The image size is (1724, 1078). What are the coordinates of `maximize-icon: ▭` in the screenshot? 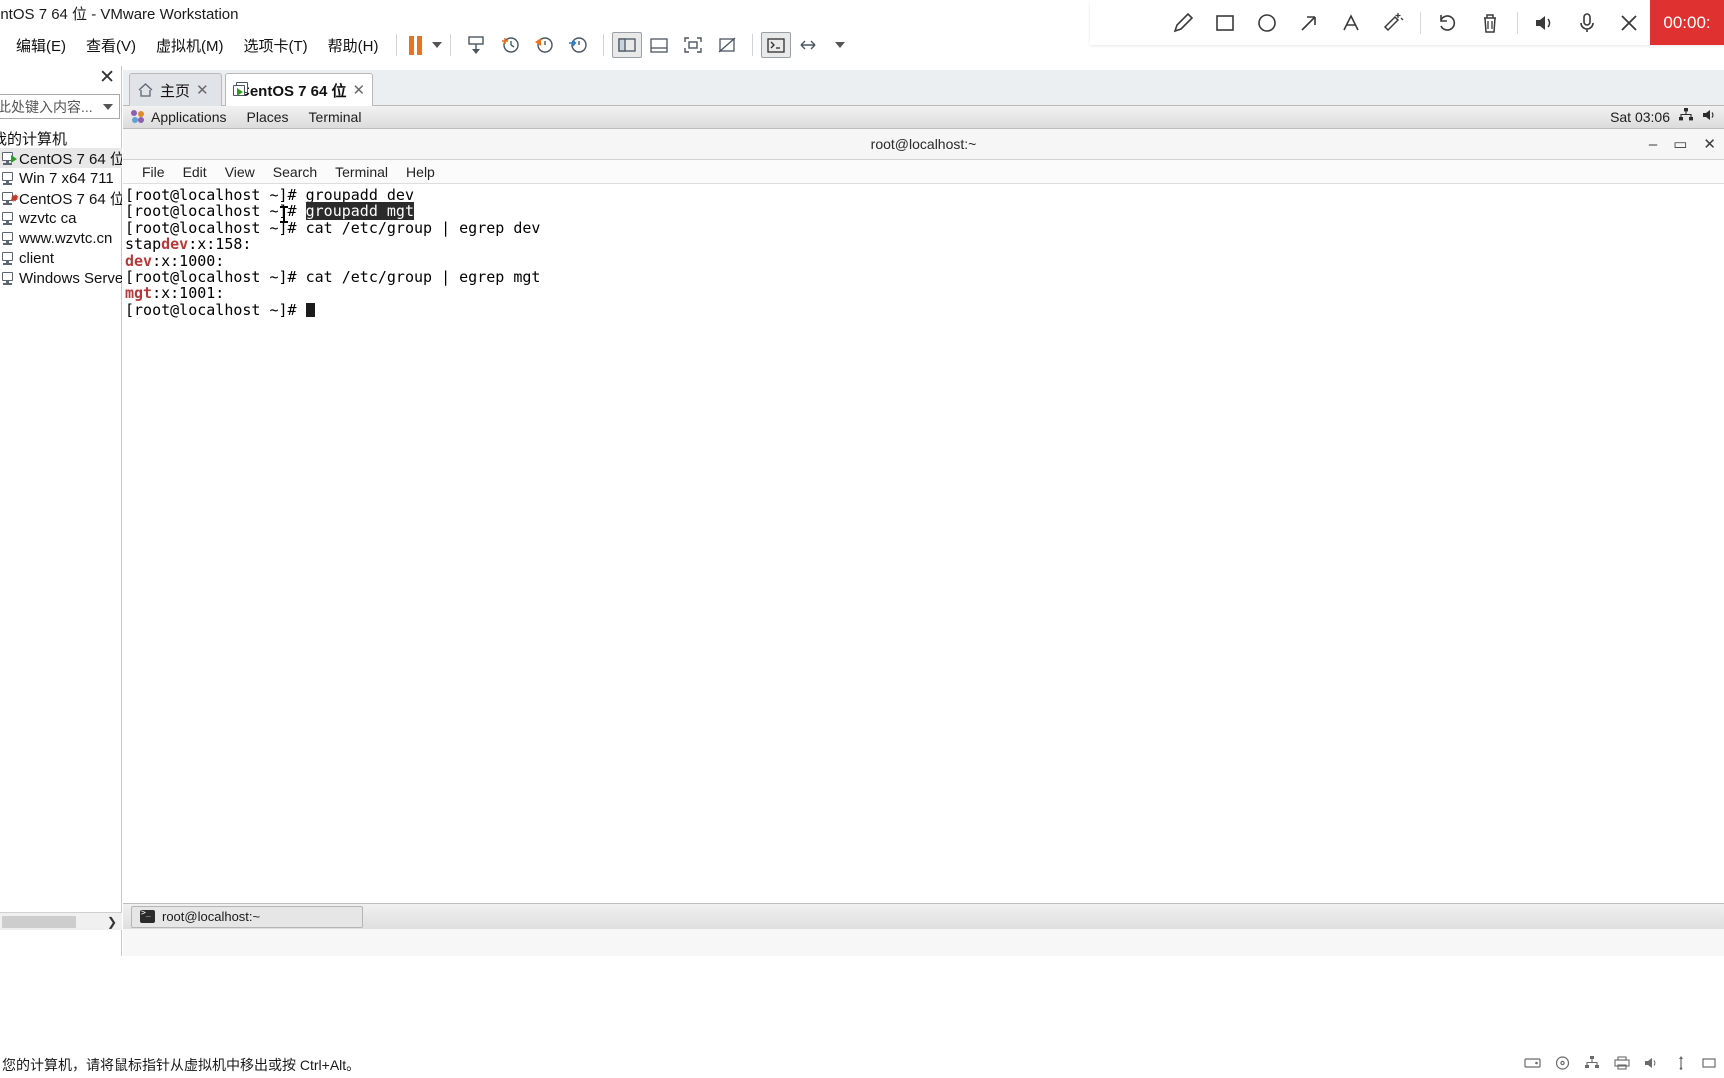 It's located at (1680, 144).